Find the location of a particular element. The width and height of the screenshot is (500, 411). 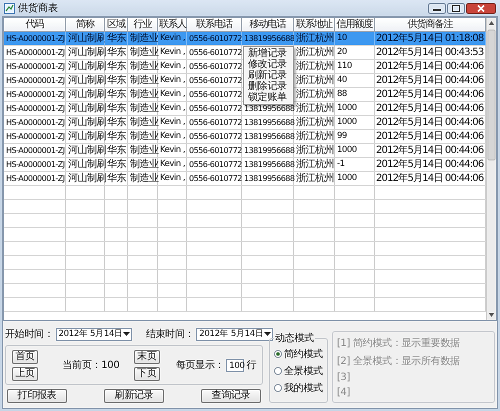

menu-item: 修改记录 is located at coordinates (268, 64).